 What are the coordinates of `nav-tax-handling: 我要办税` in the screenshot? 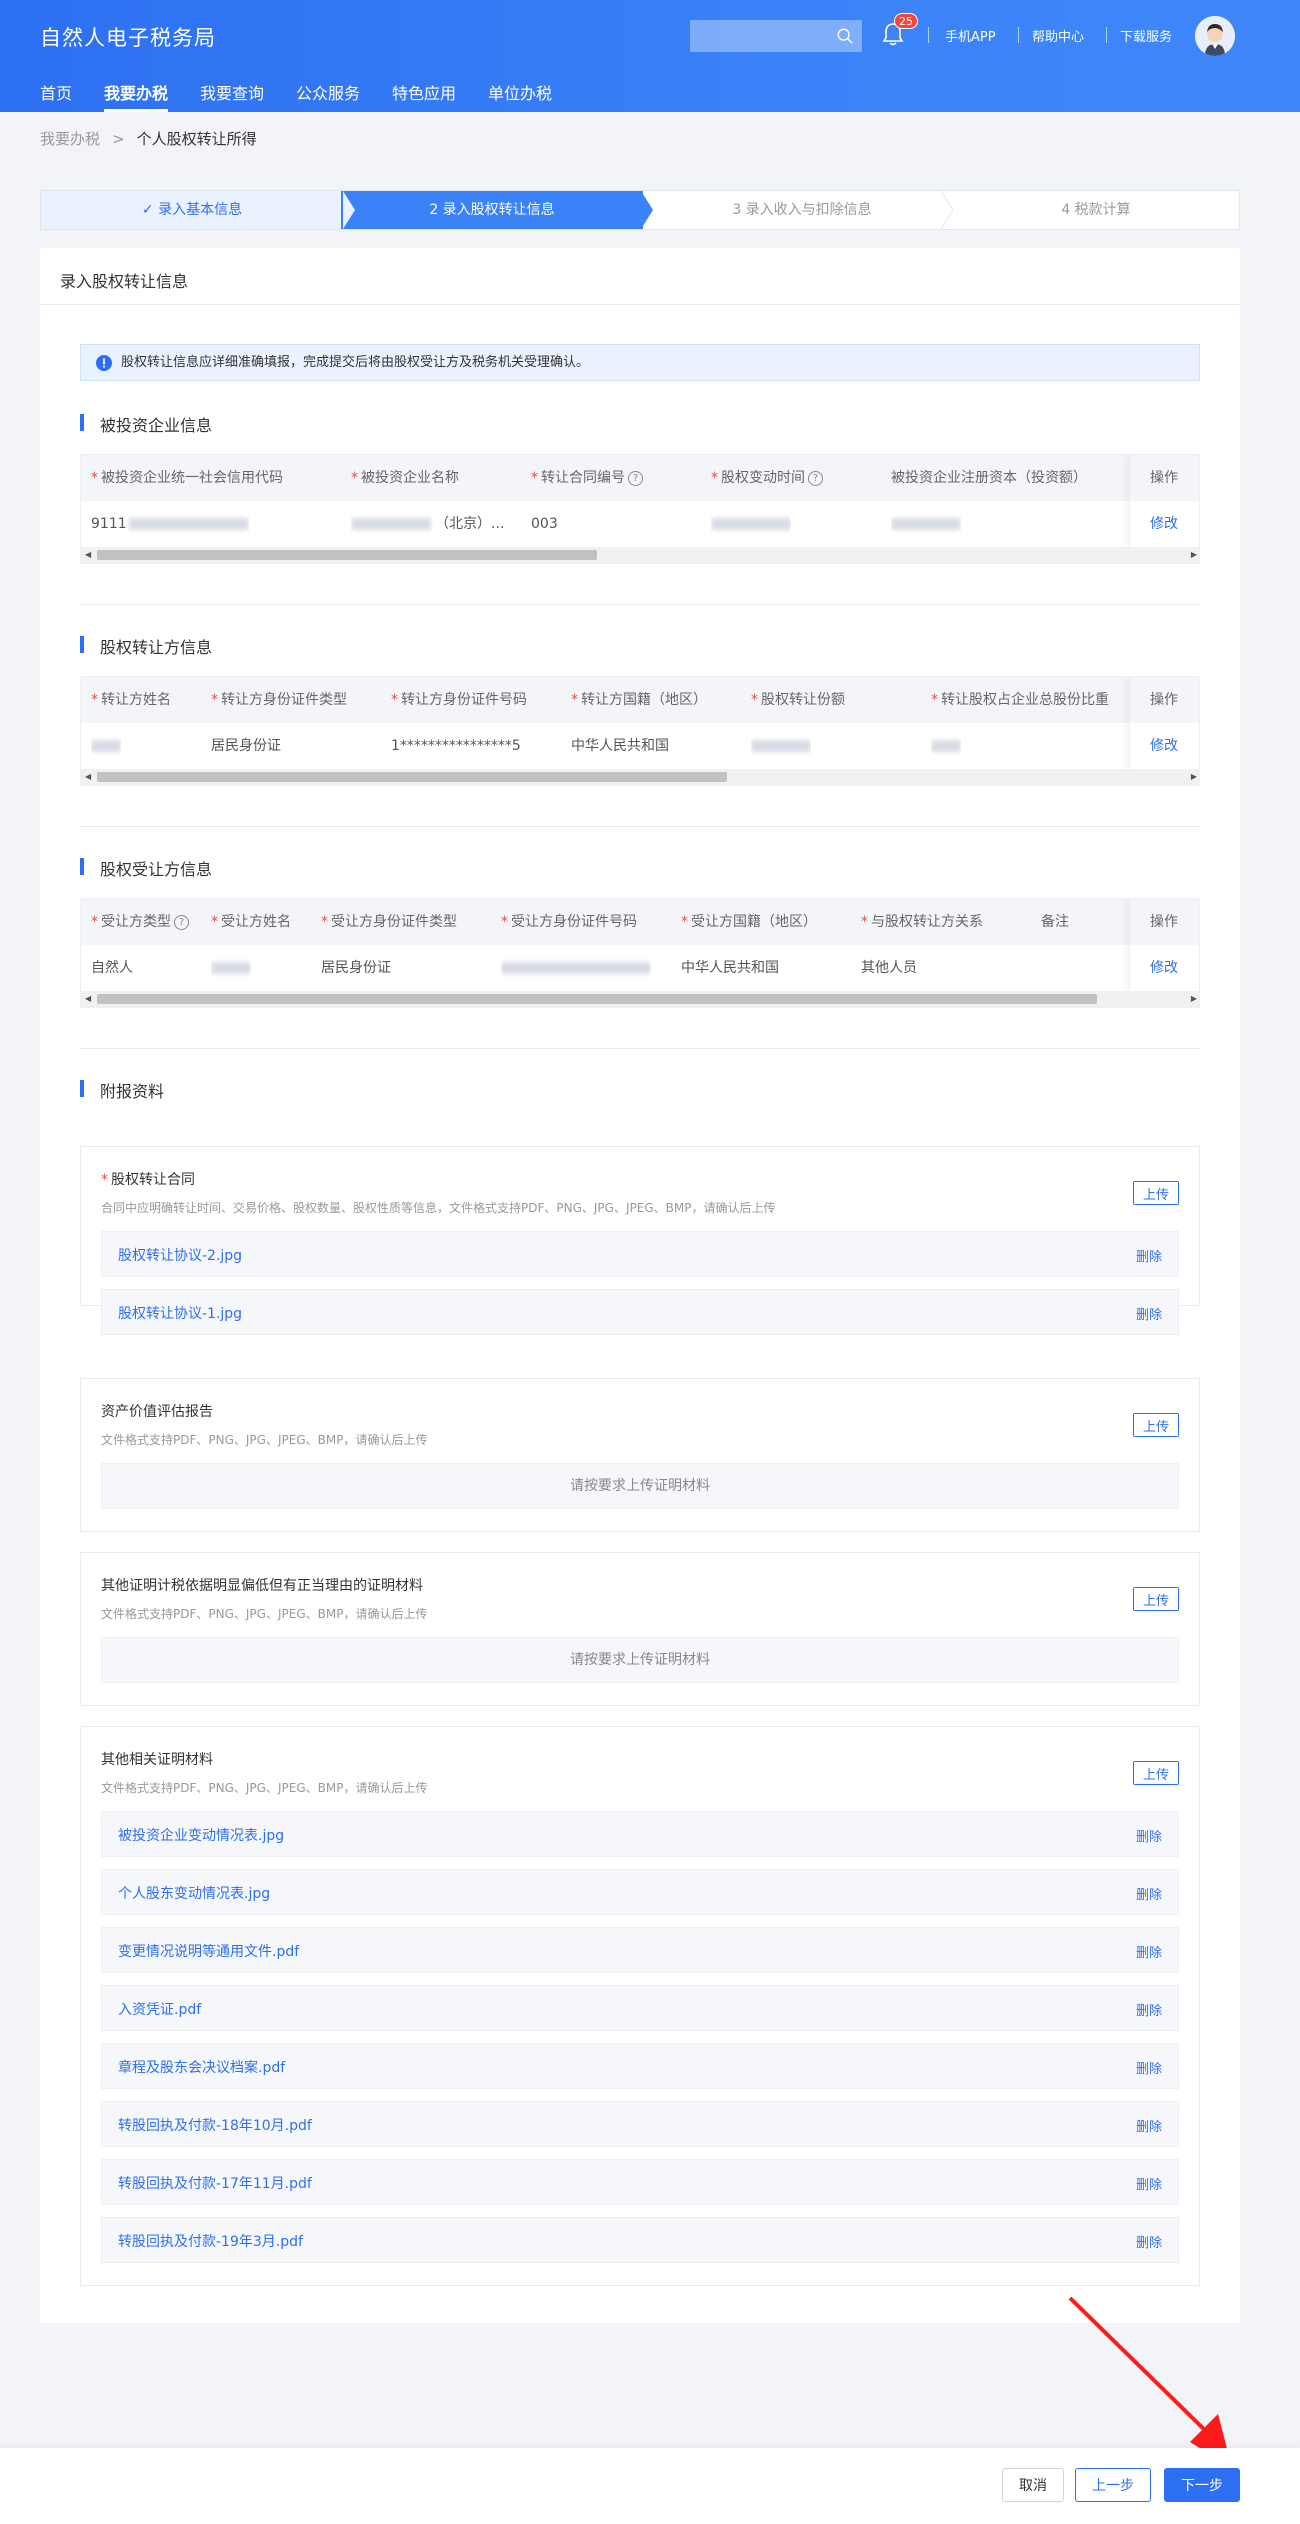 It's located at (136, 96).